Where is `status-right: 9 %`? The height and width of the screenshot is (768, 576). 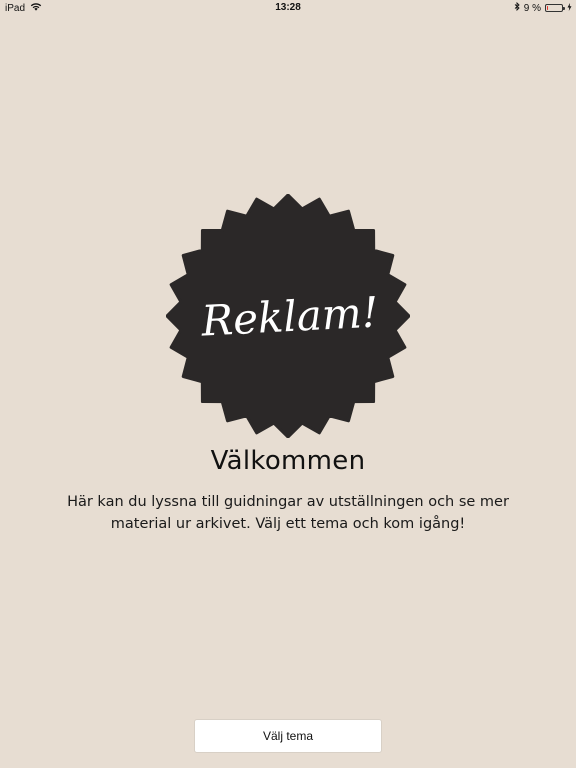
status-right: 9 % is located at coordinates (543, 7).